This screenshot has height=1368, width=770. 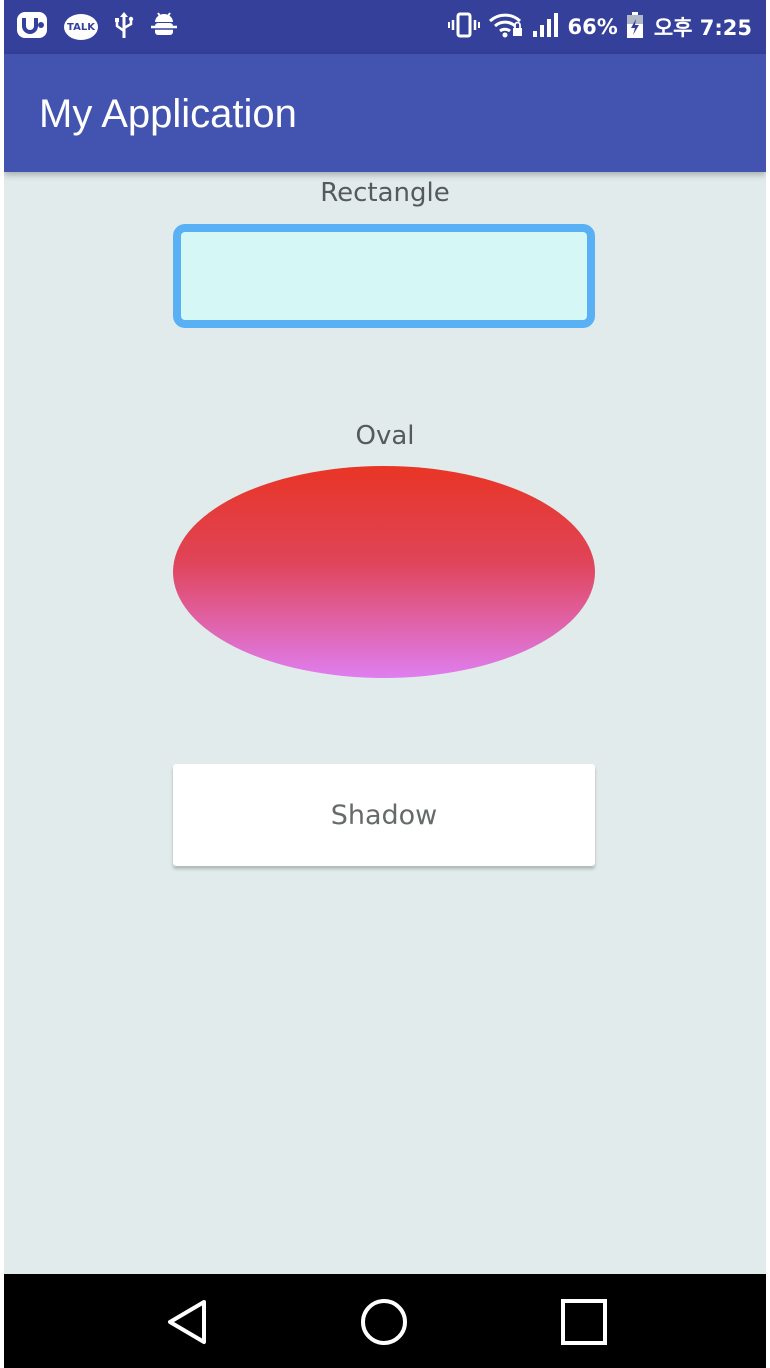 I want to click on status-bar: TALK 66% 오후 7:25, so click(x=385, y=27).